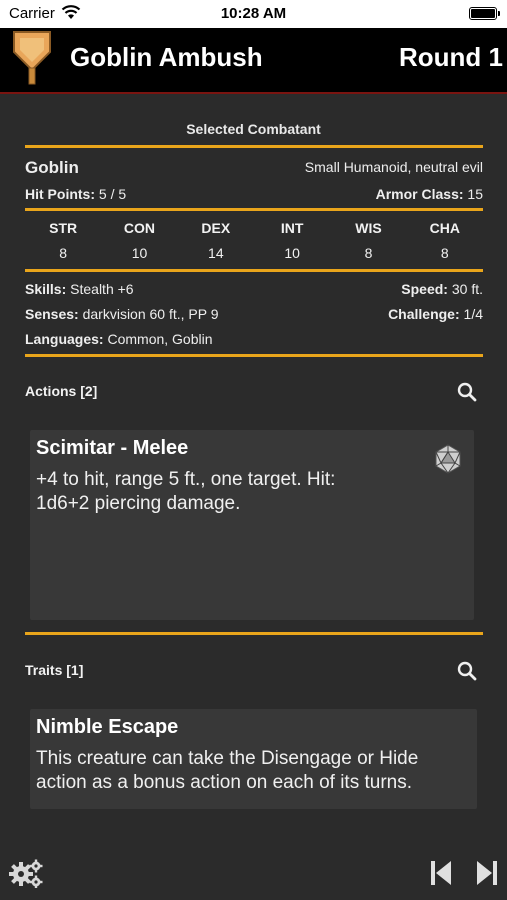 This screenshot has width=507, height=900. I want to click on speed-label: Speed:, so click(424, 289).